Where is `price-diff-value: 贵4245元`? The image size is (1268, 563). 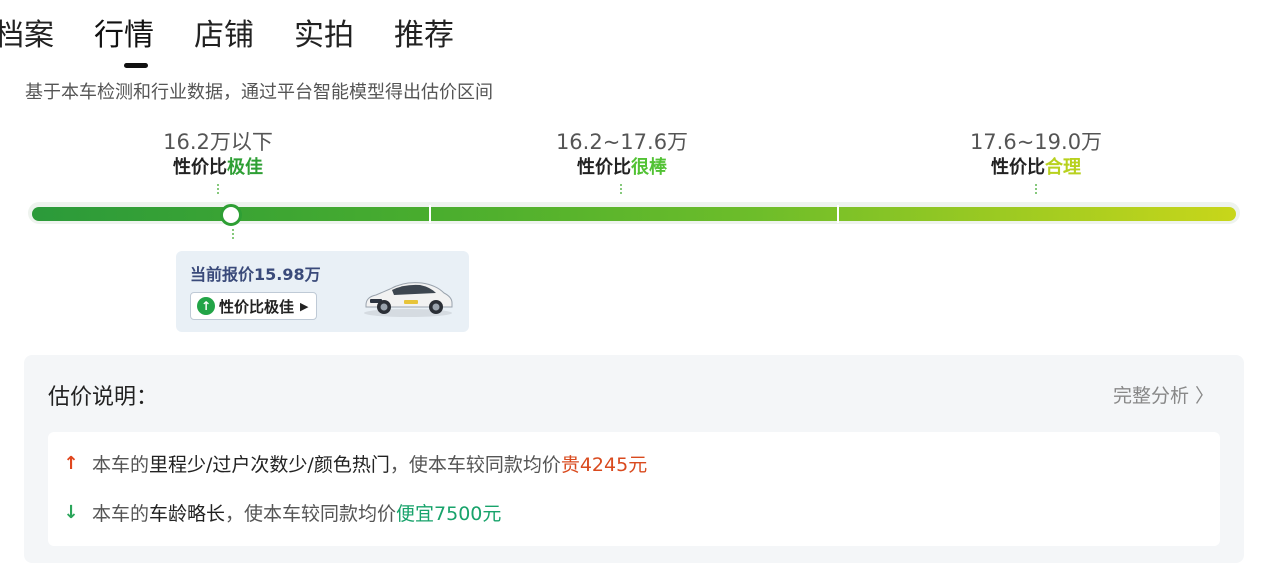
price-diff-value: 贵4245元 is located at coordinates (604, 465).